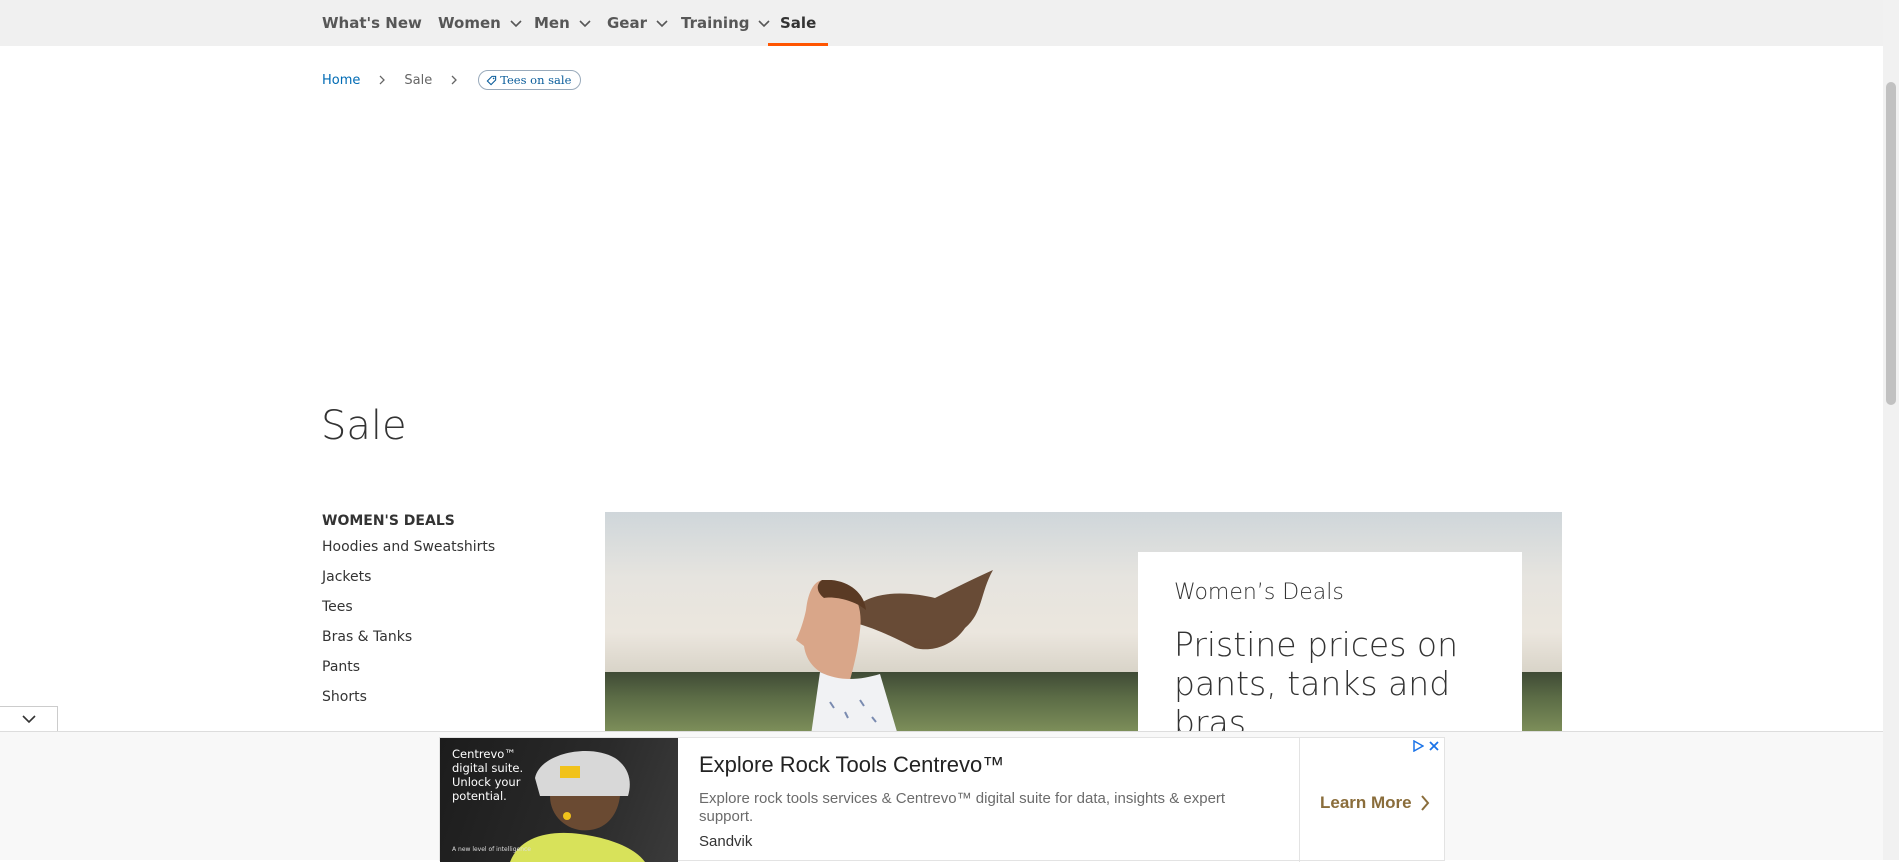  I want to click on nav-item-label: What's New, so click(372, 23).